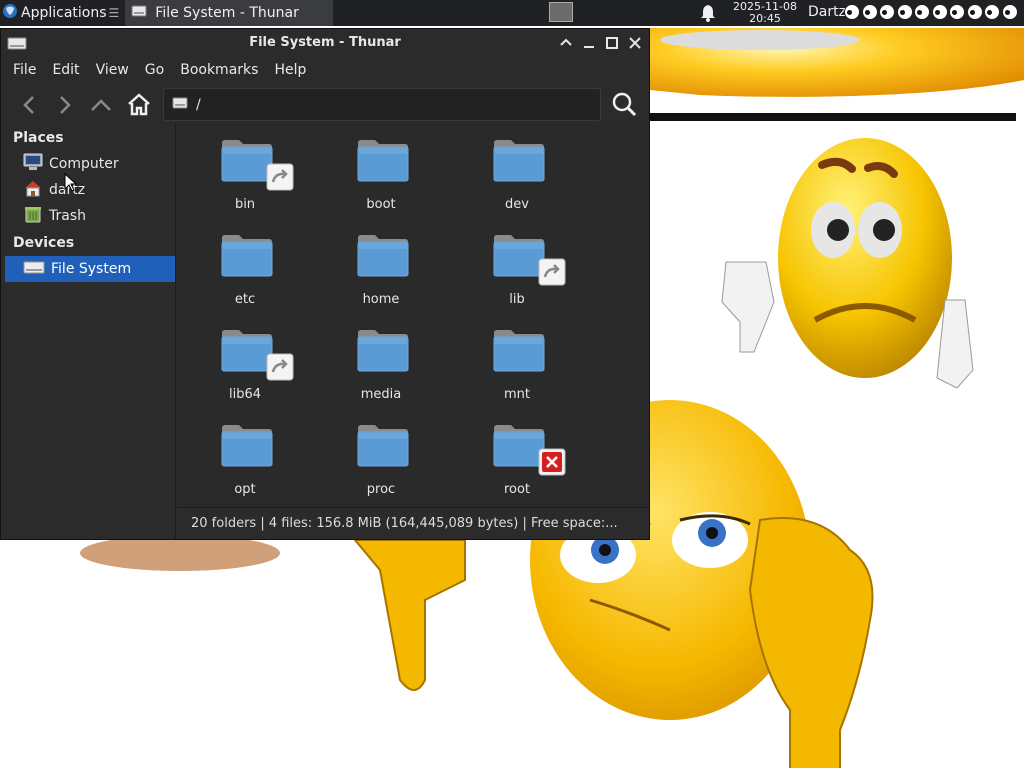 The image size is (1024, 768). What do you see at coordinates (765, 18) in the screenshot?
I see `clock-time: 20:45` at bounding box center [765, 18].